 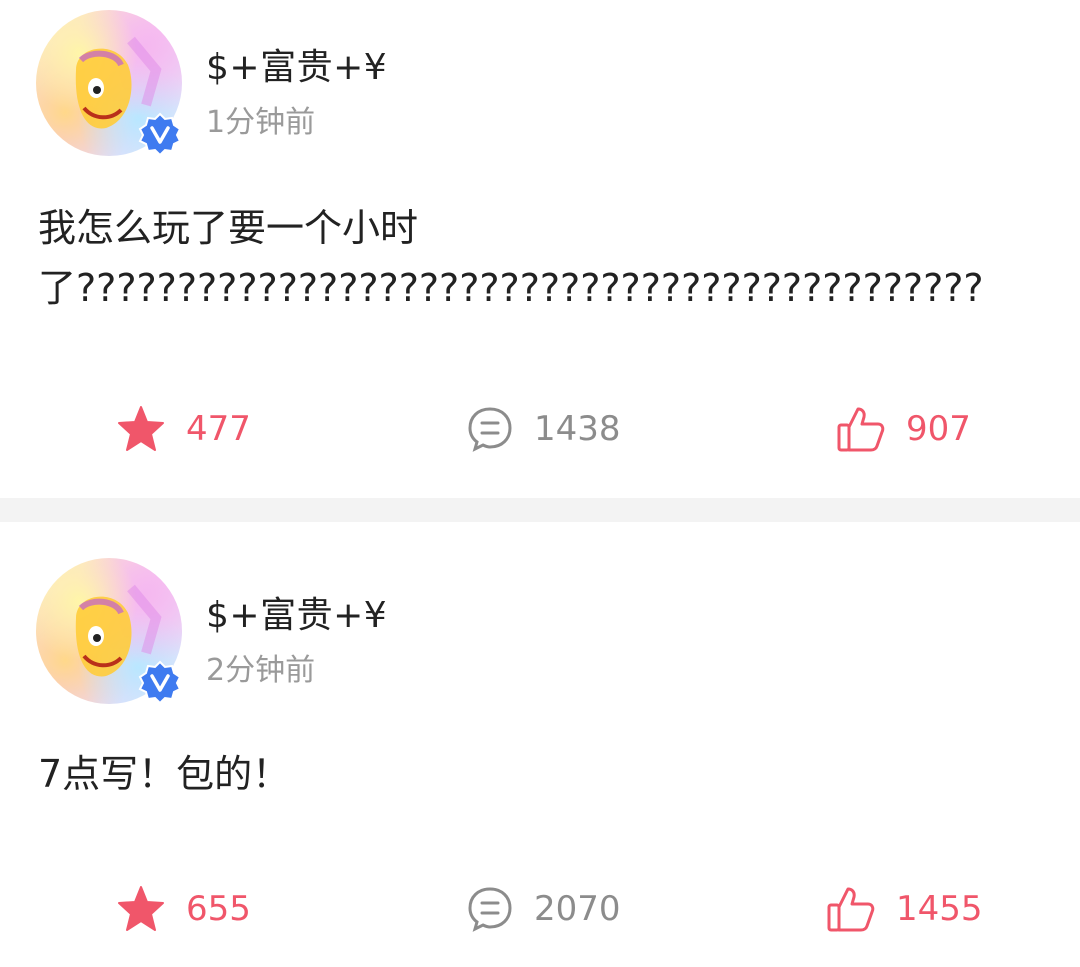 What do you see at coordinates (183, 429) in the screenshot?
I see `favorite-button: 477` at bounding box center [183, 429].